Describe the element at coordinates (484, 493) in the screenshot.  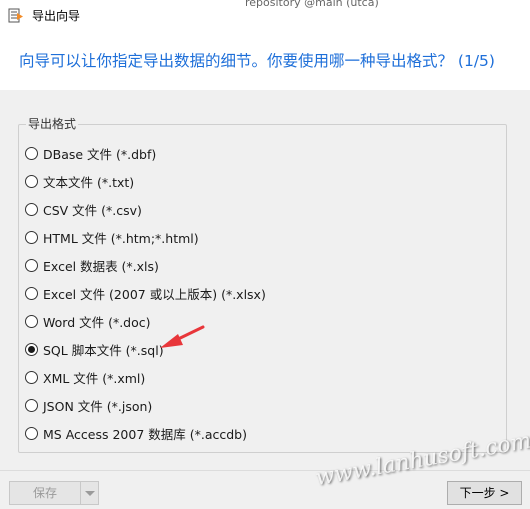
I see `next-button: 下一步 >` at that location.